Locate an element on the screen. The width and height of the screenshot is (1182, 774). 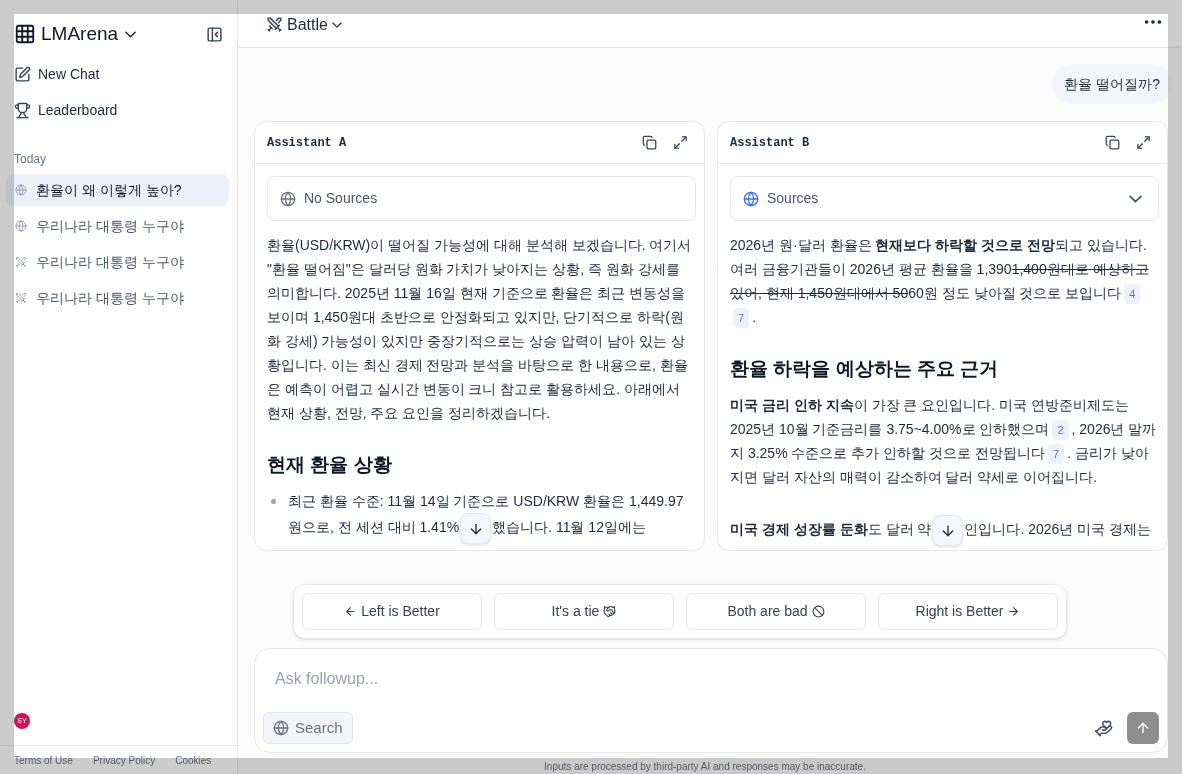
footer-link: Cookies is located at coordinates (193, 760).